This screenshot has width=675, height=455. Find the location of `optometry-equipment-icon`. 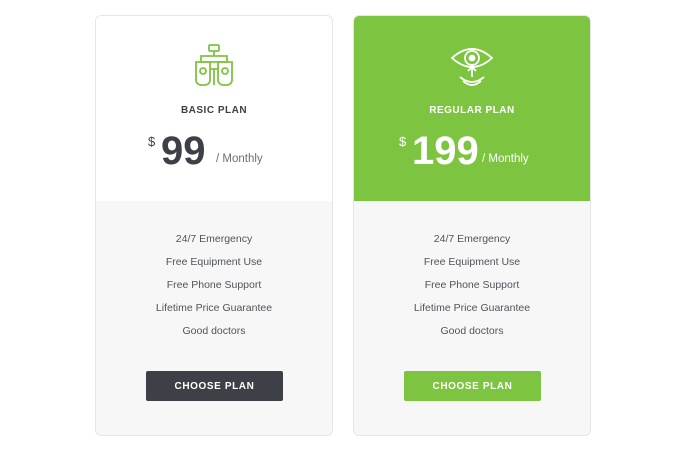

optometry-equipment-icon is located at coordinates (214, 65).